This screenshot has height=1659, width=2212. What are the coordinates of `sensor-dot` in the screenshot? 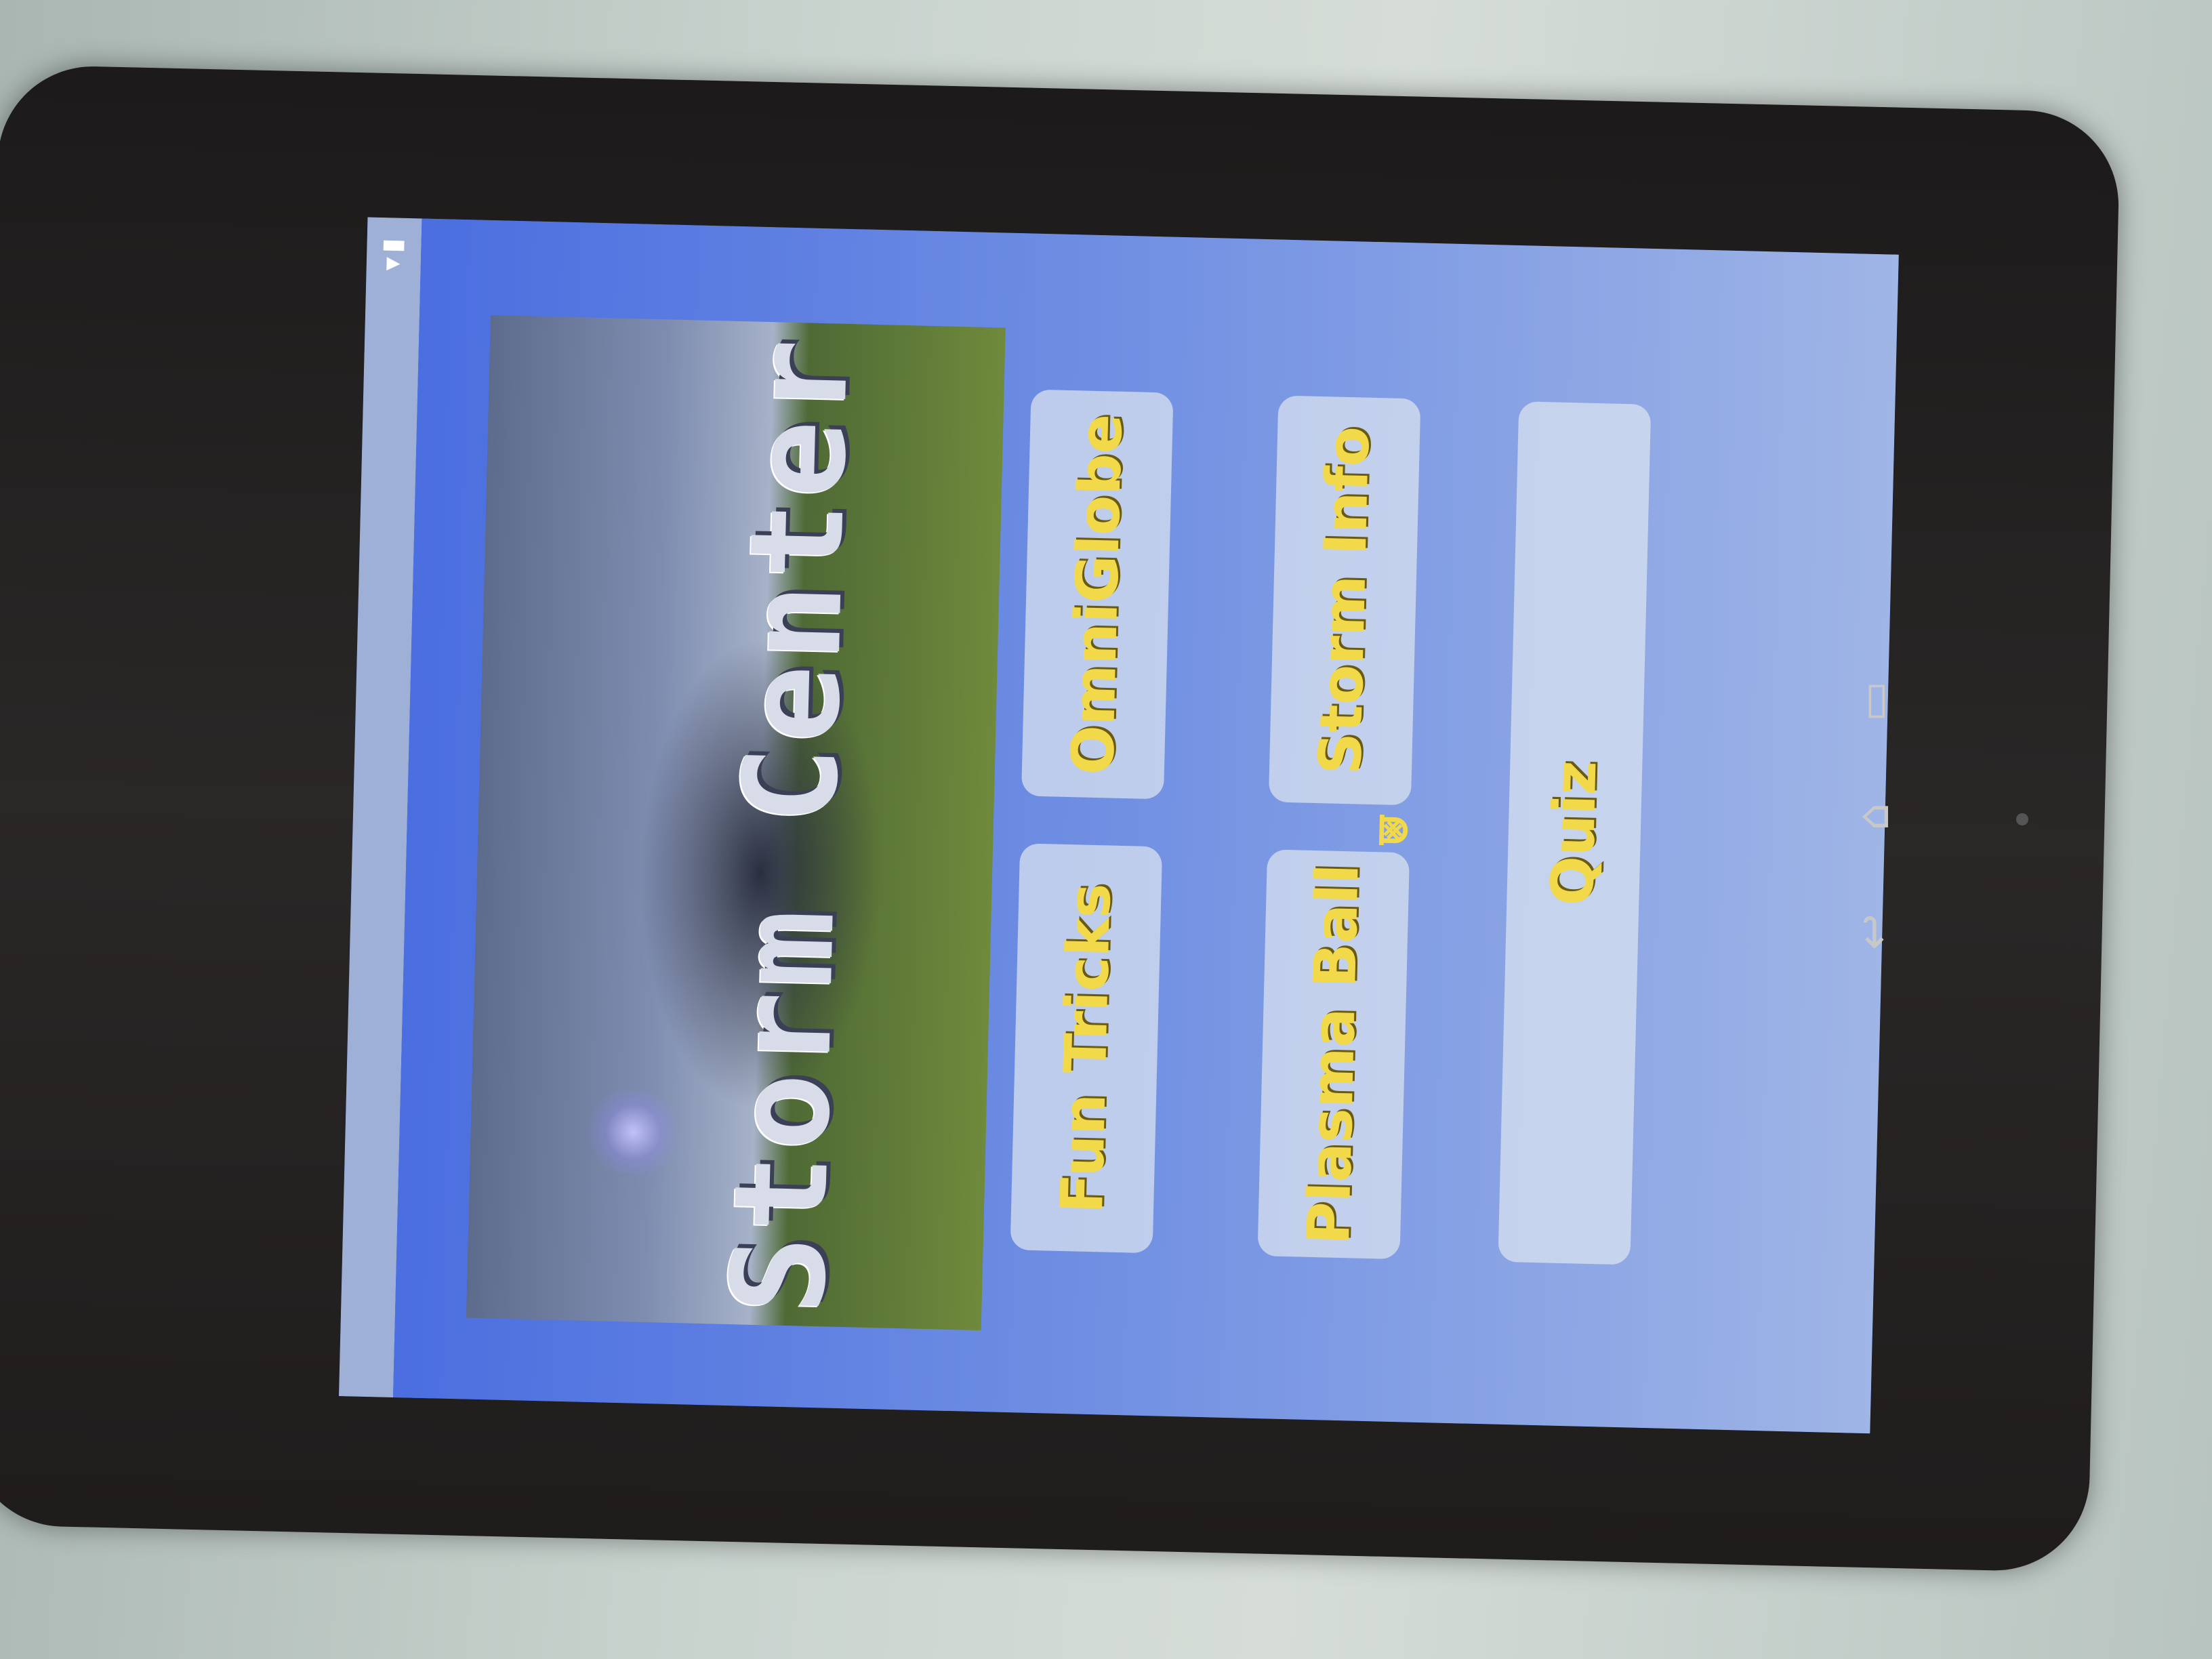 It's located at (2022, 819).